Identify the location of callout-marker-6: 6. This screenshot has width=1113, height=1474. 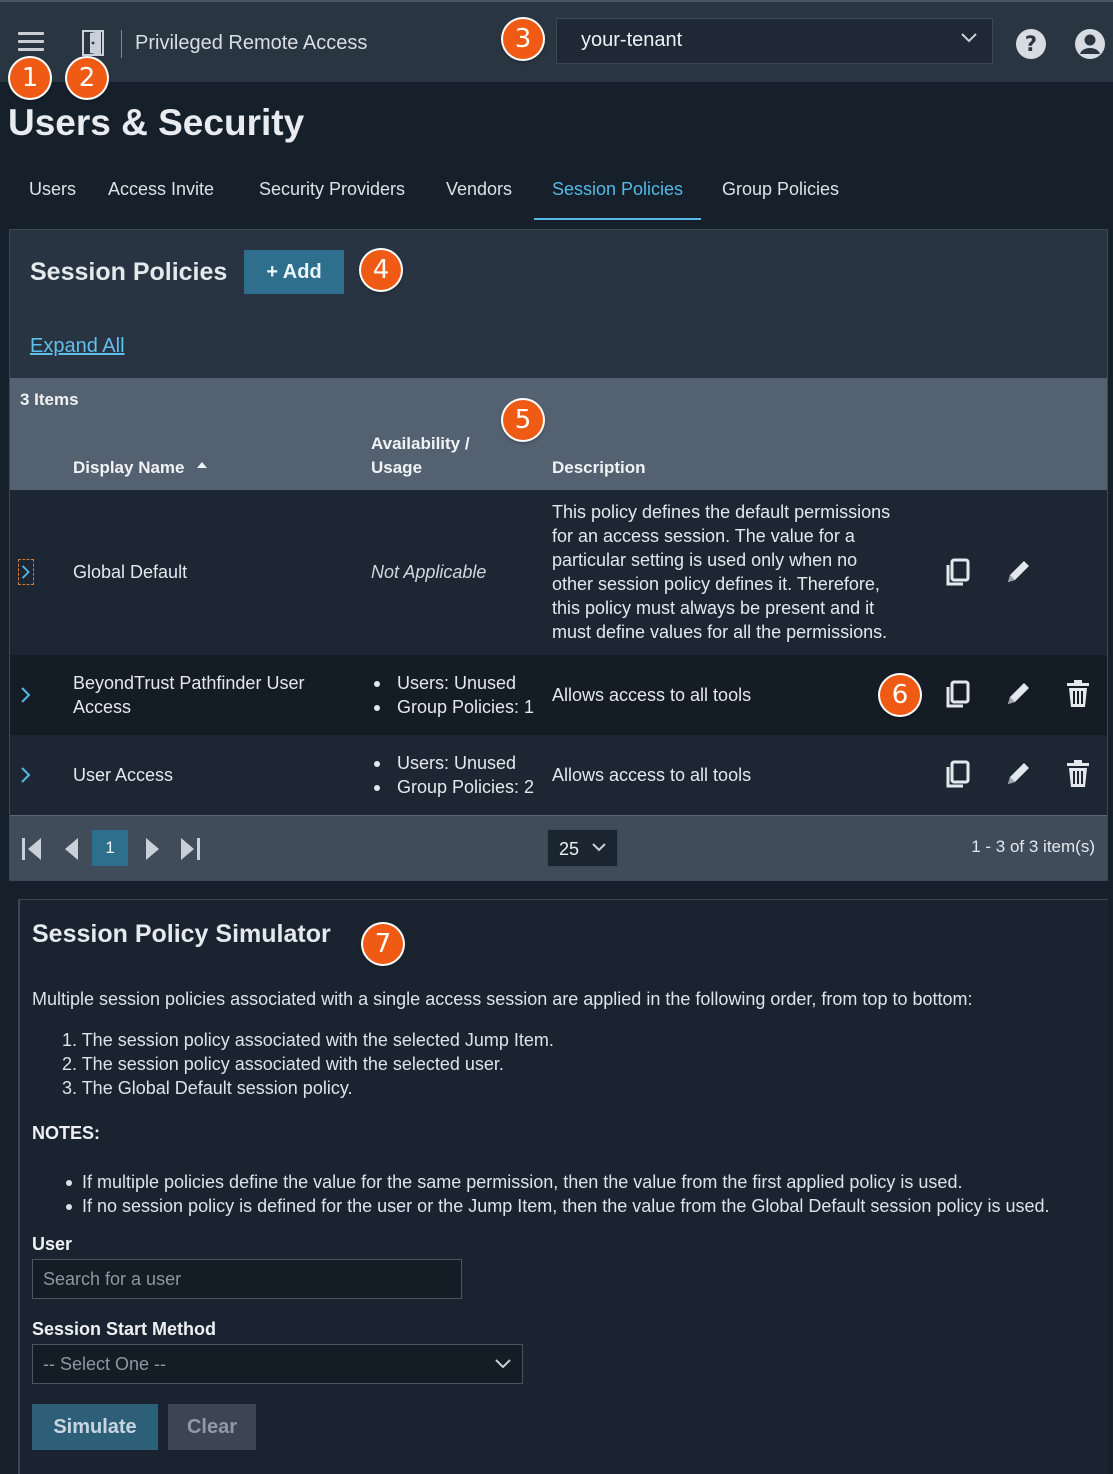
(900, 695).